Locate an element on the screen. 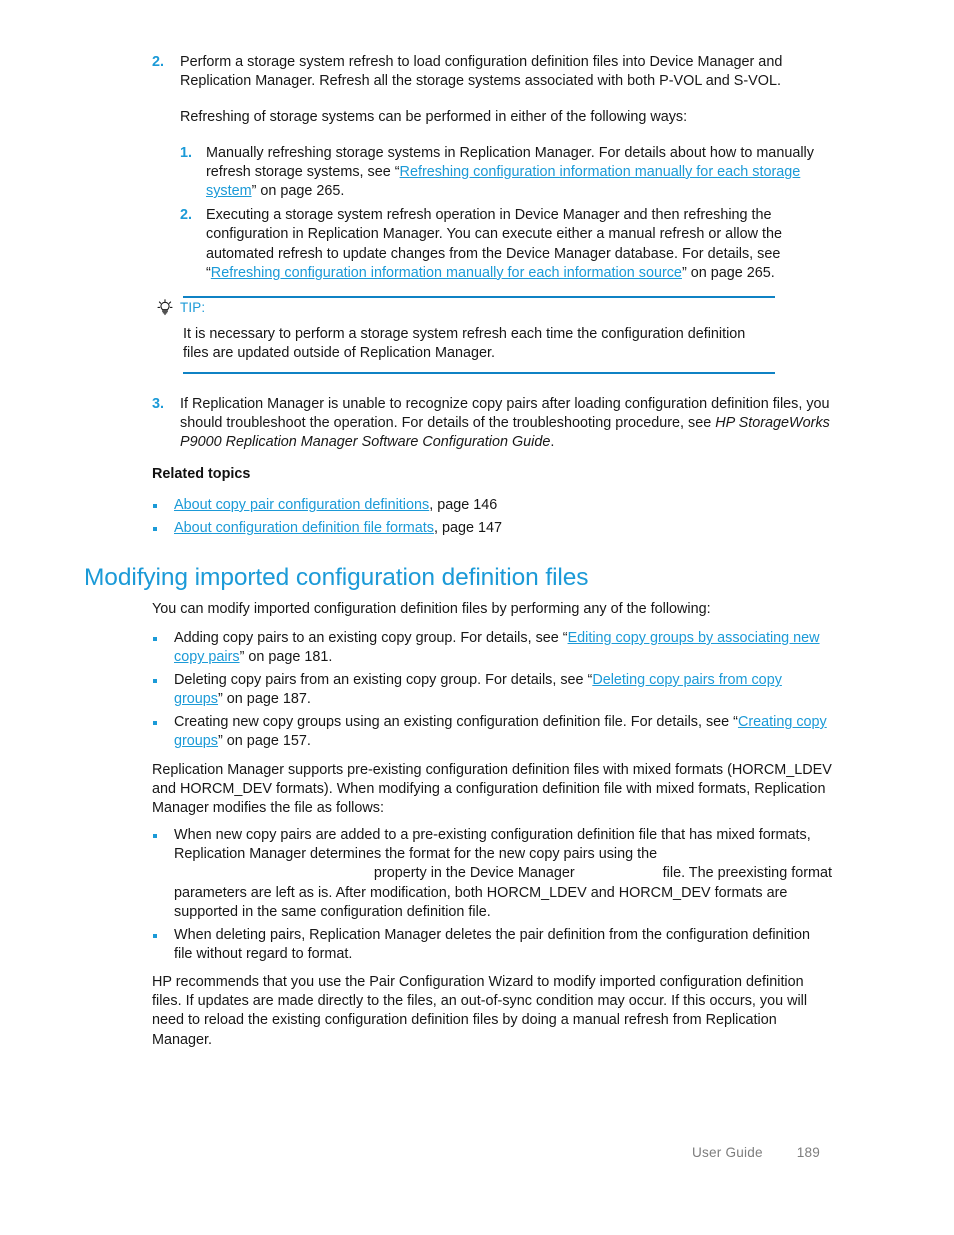 This screenshot has height=1235, width=954. tip-label: TIP: is located at coordinates (193, 307).